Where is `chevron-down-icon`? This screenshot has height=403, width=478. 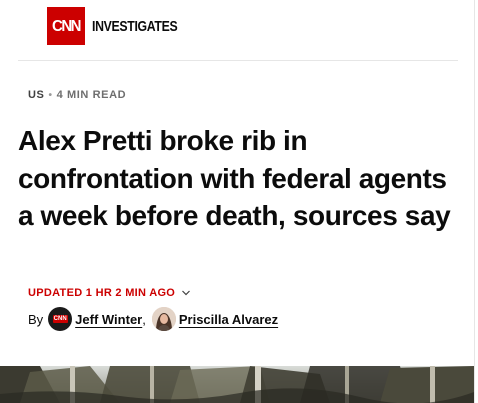 chevron-down-icon is located at coordinates (186, 293).